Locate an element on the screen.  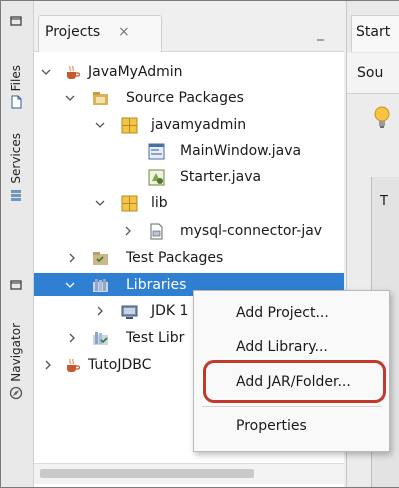
lightbulb-icon is located at coordinates (382, 118).